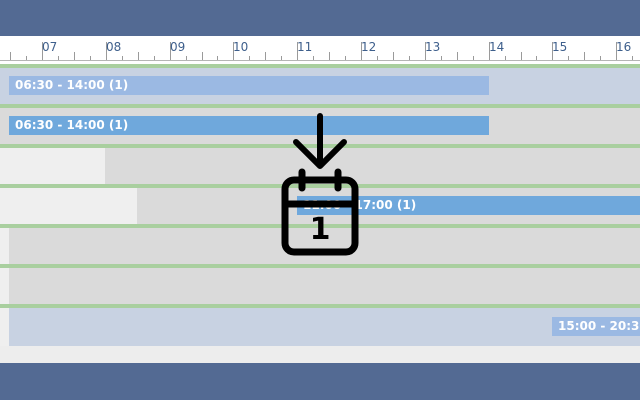  Describe the element at coordinates (596, 326) in the screenshot. I see `shift-block: 15:00 - 20:30` at that location.